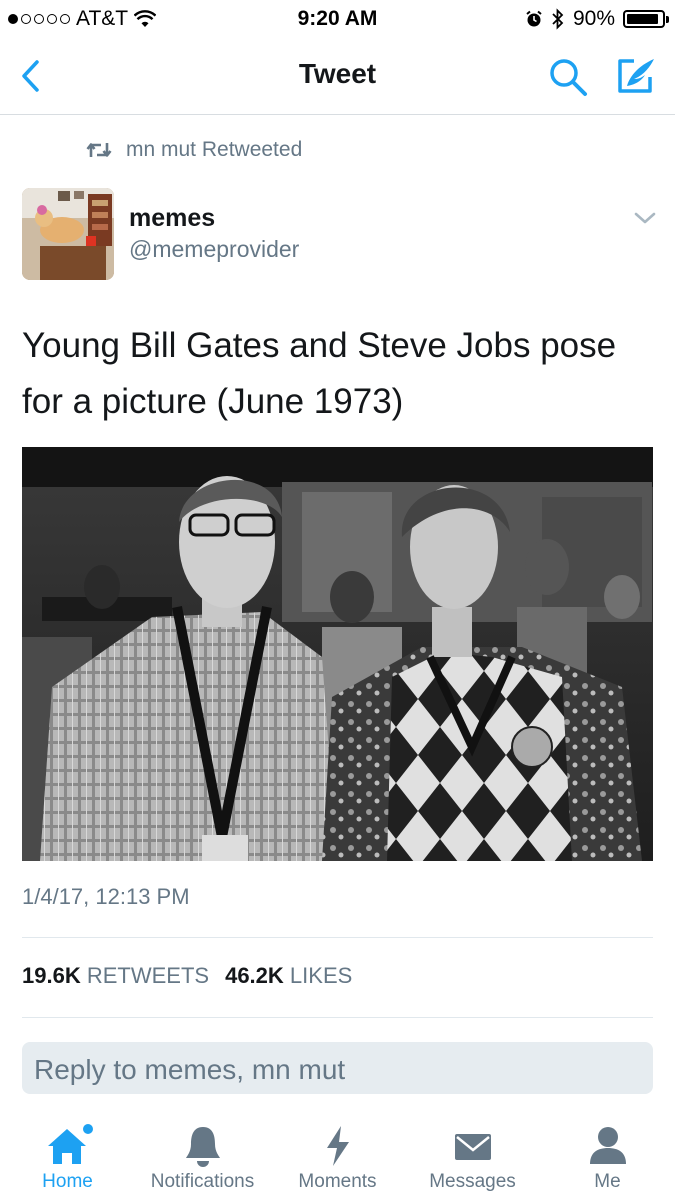 The image size is (675, 1200). I want to click on navigation-bar: Tweet, so click(337, 76).